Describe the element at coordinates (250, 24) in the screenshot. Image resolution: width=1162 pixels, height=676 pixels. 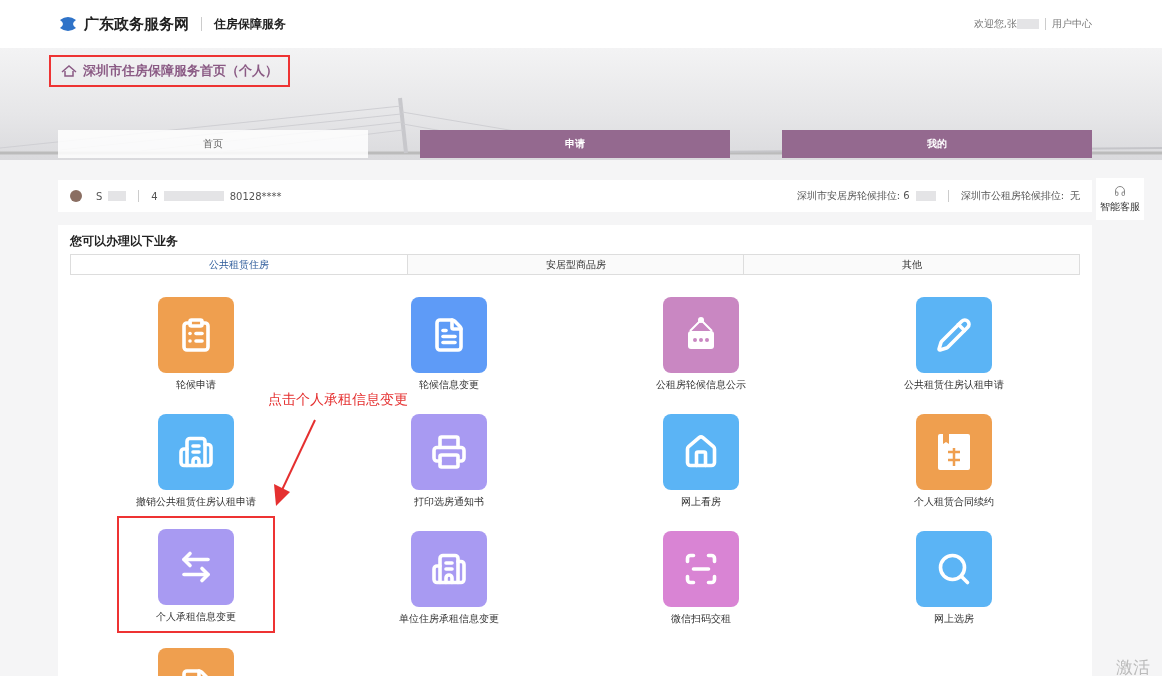
I see `section-title: 住房保障服务` at that location.